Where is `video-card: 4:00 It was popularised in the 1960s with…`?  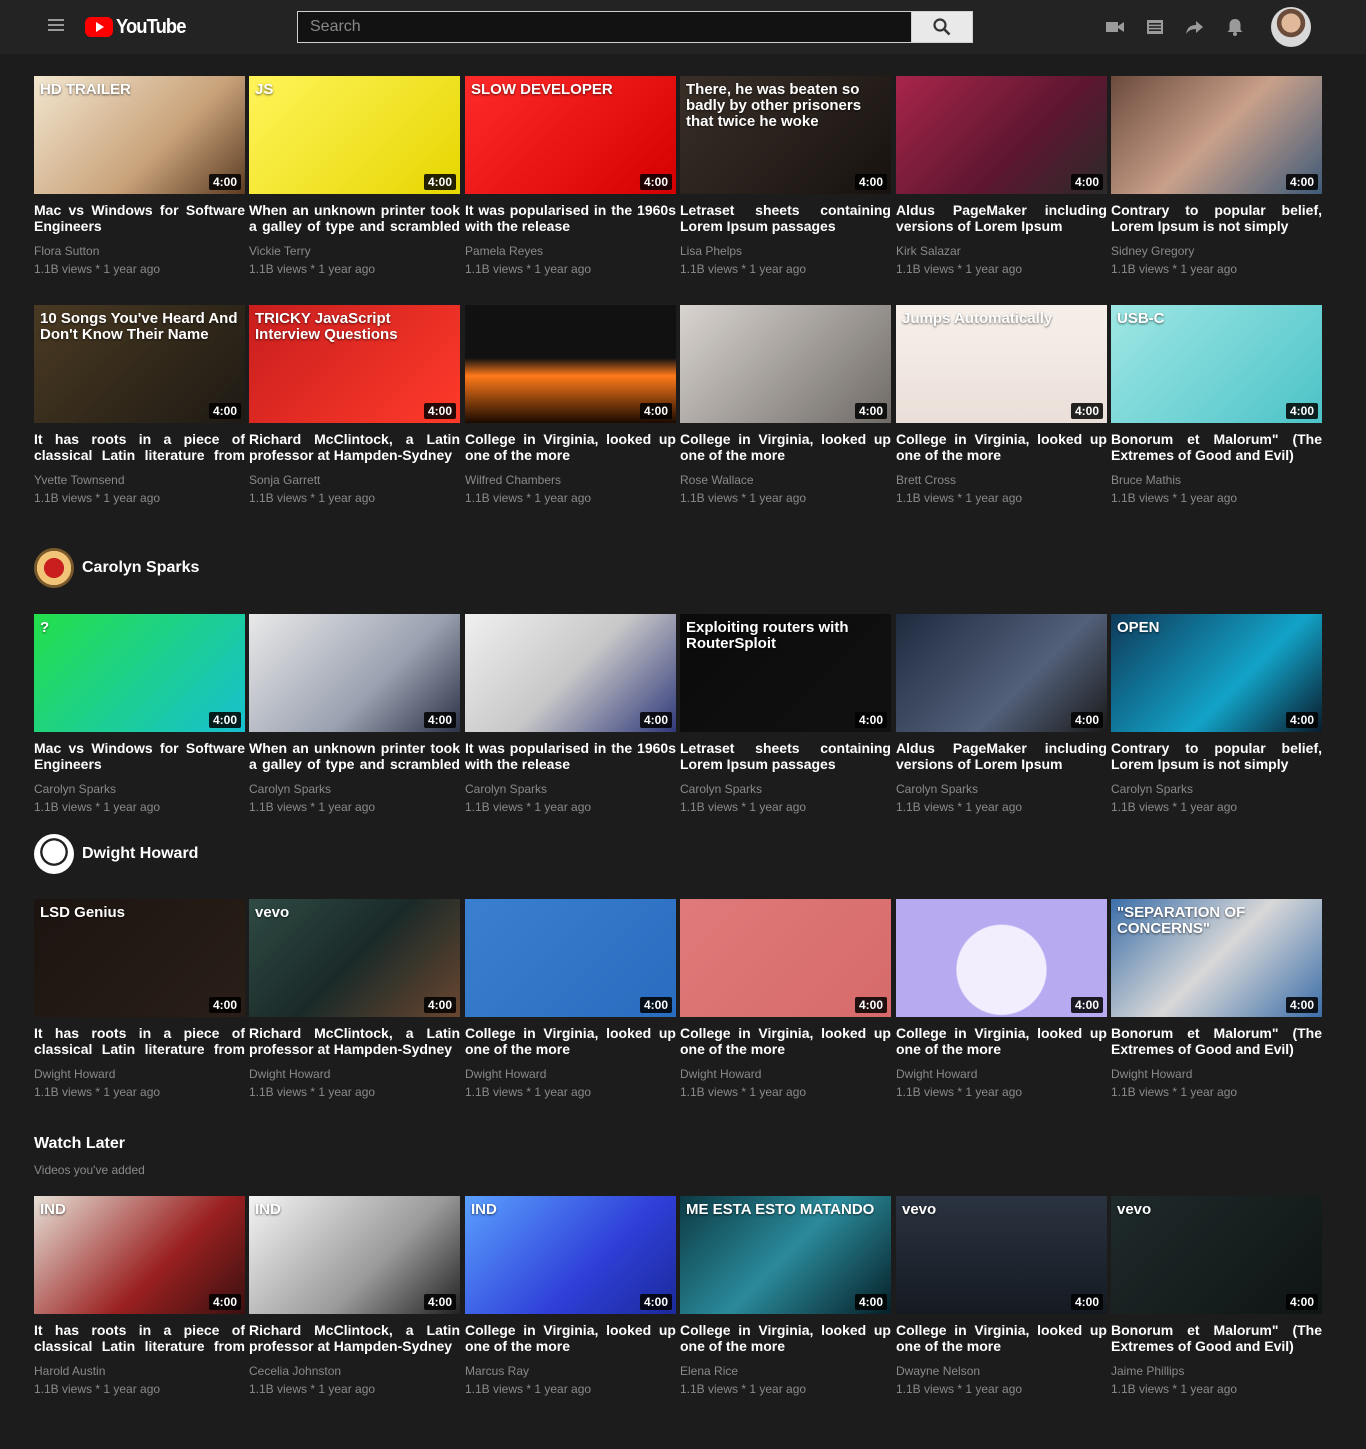 video-card: 4:00 It was popularised in the 1960s with… is located at coordinates (570, 714).